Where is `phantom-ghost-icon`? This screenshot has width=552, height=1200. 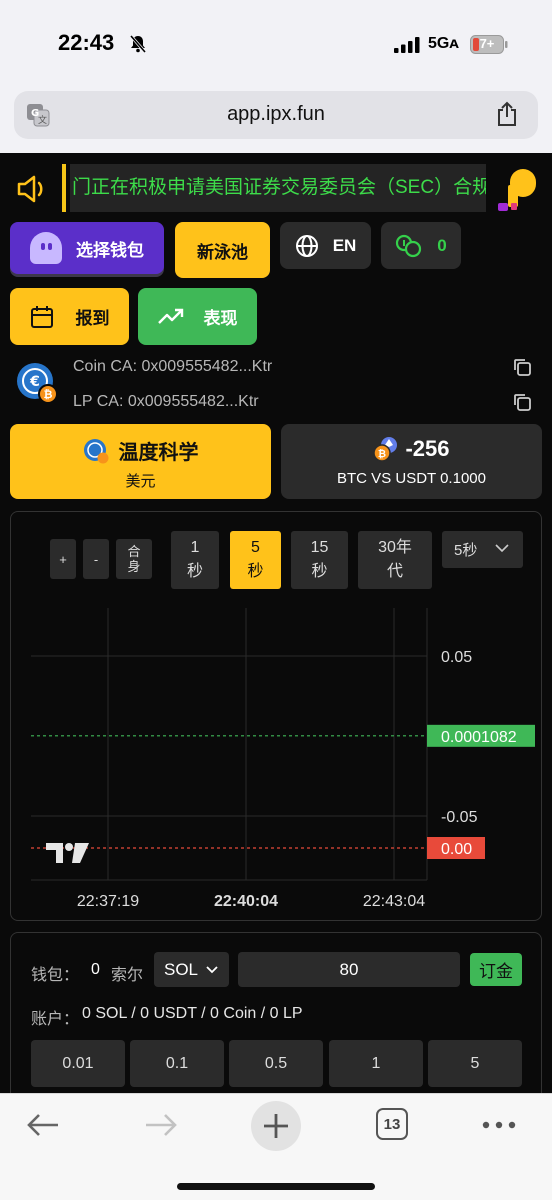
phantom-ghost-icon is located at coordinates (46, 248).